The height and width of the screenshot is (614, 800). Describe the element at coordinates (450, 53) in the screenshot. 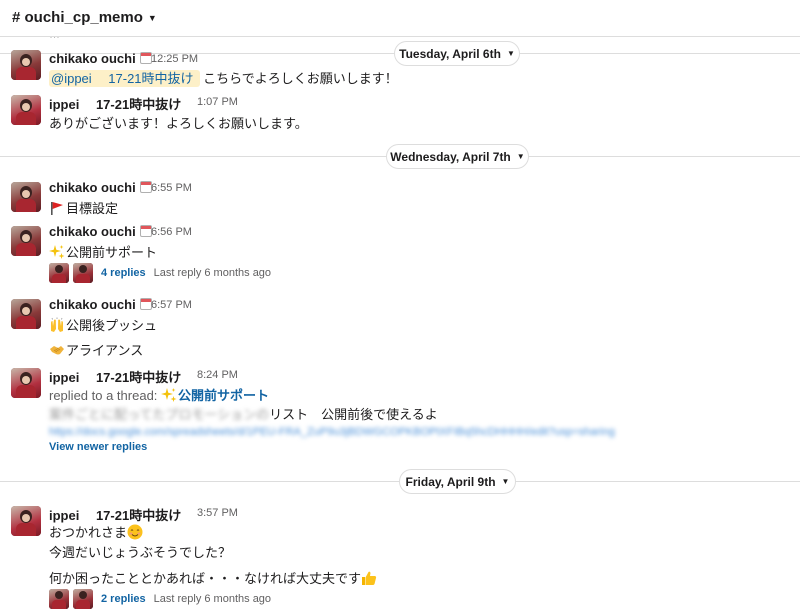

I see `date-label: Tuesday, April 6th` at that location.